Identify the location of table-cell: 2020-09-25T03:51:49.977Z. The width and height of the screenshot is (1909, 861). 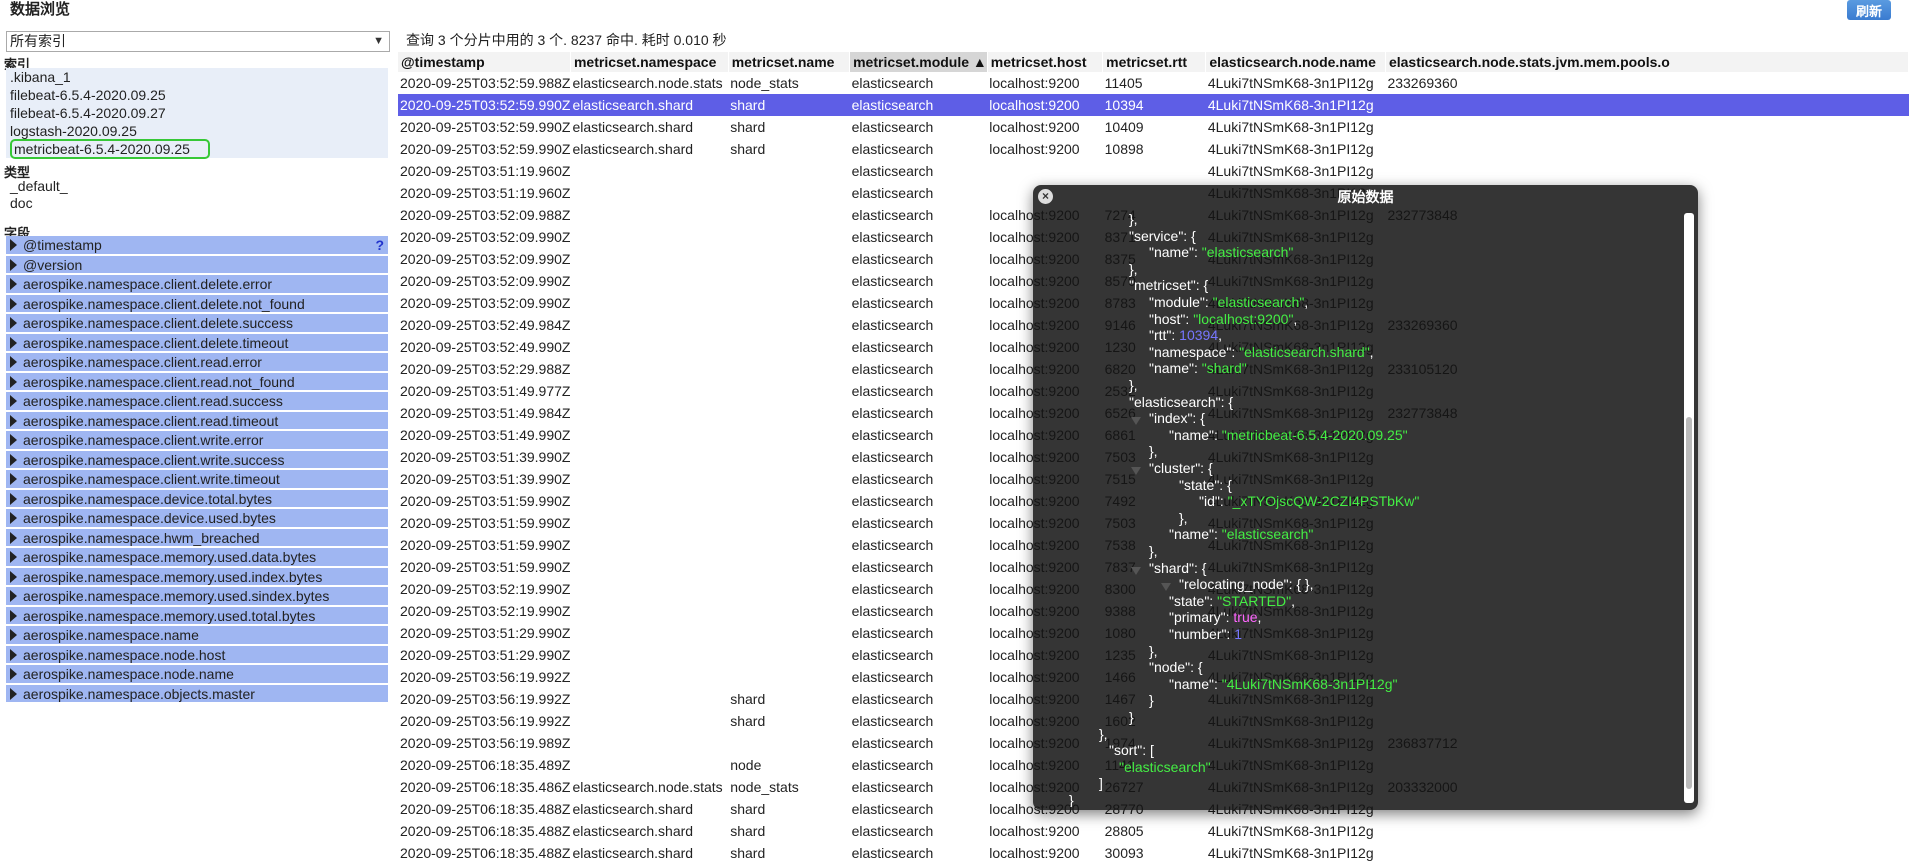
(485, 391).